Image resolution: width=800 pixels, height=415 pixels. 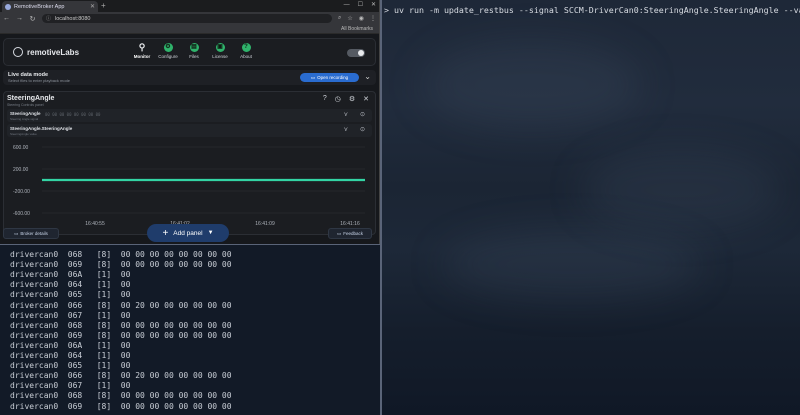 I want to click on license-icon: ▣, so click(x=220, y=47).